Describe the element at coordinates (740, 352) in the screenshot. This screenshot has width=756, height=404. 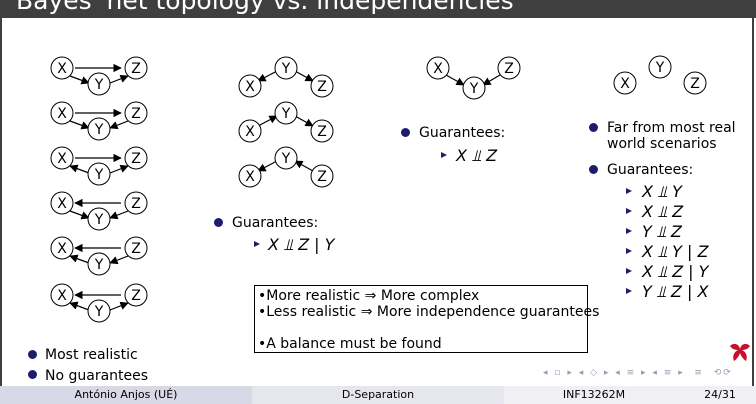
I see `university-logo-icon` at that location.